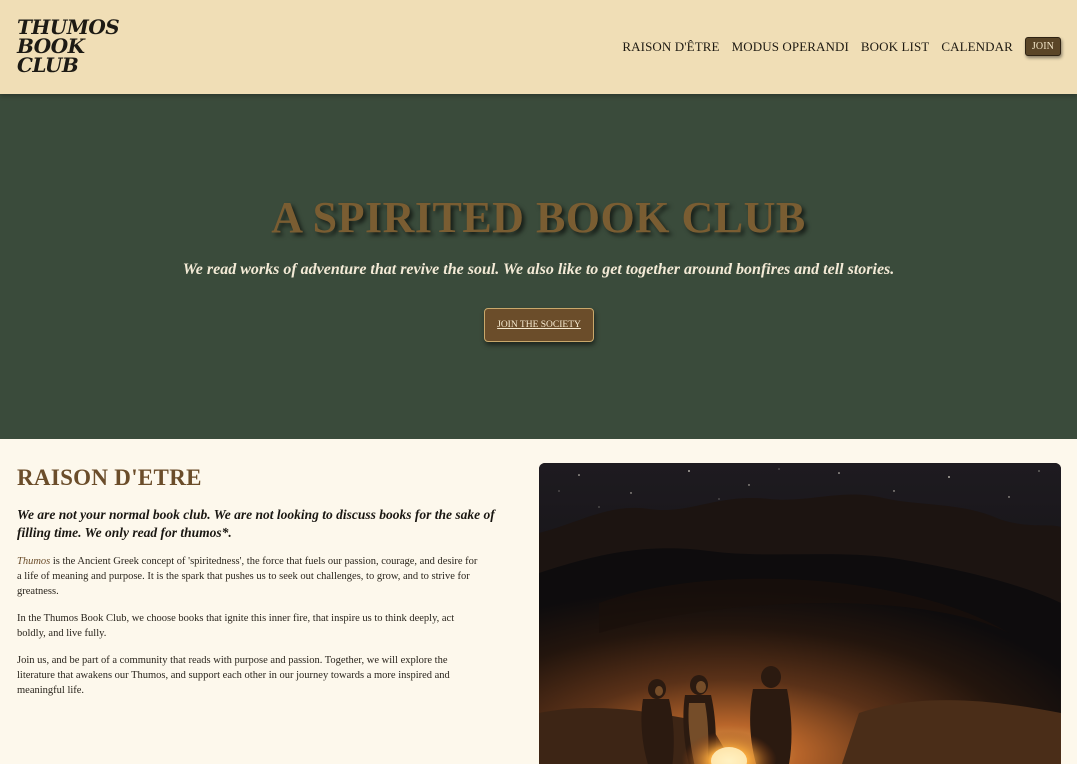 Image resolution: width=1077 pixels, height=764 pixels. Describe the element at coordinates (538, 217) in the screenshot. I see `hero-title: A SPIRITED BOOK CLUB` at that location.